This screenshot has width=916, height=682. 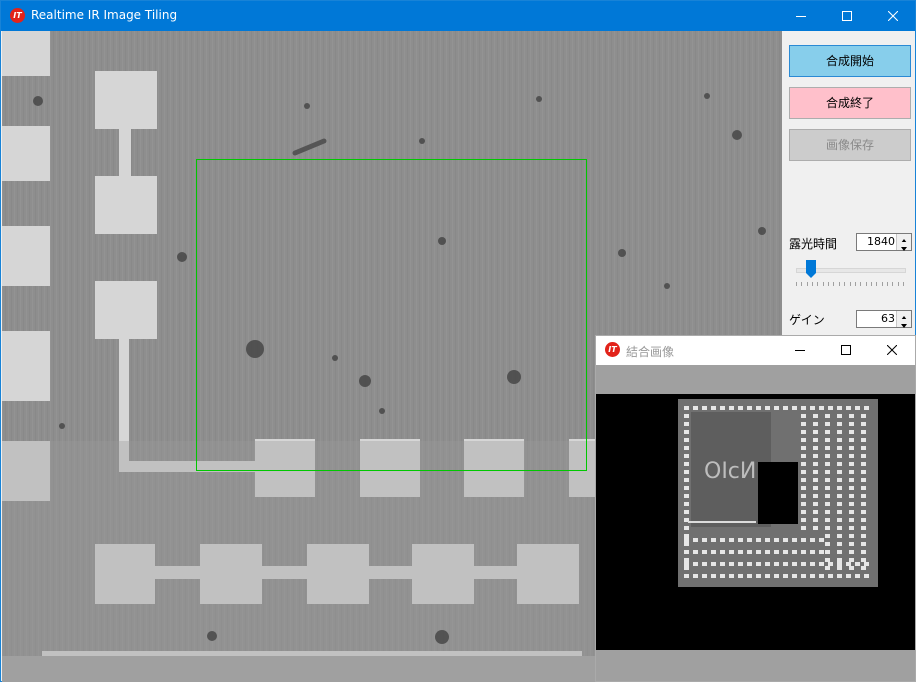 What do you see at coordinates (850, 145) in the screenshot?
I see `save-image-button: 画像保存` at bounding box center [850, 145].